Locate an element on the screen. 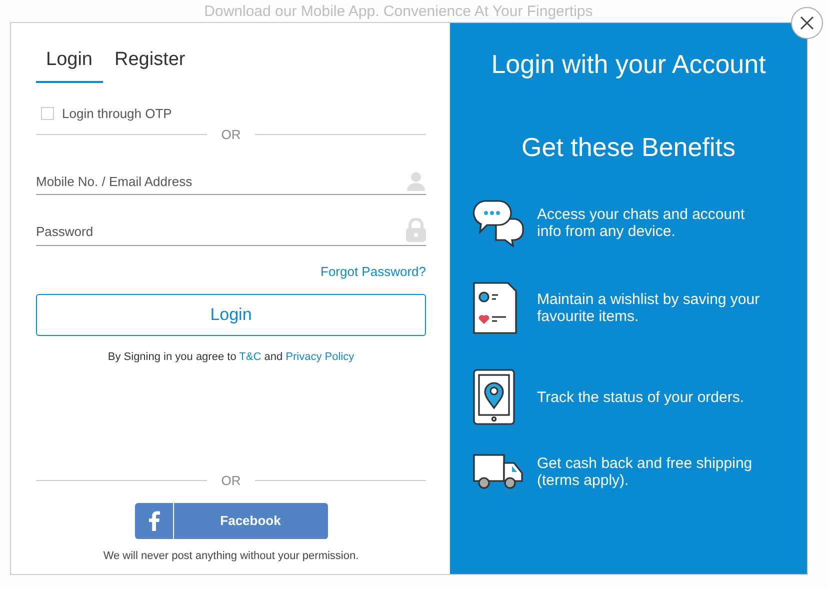  login-button: Login is located at coordinates (231, 315).